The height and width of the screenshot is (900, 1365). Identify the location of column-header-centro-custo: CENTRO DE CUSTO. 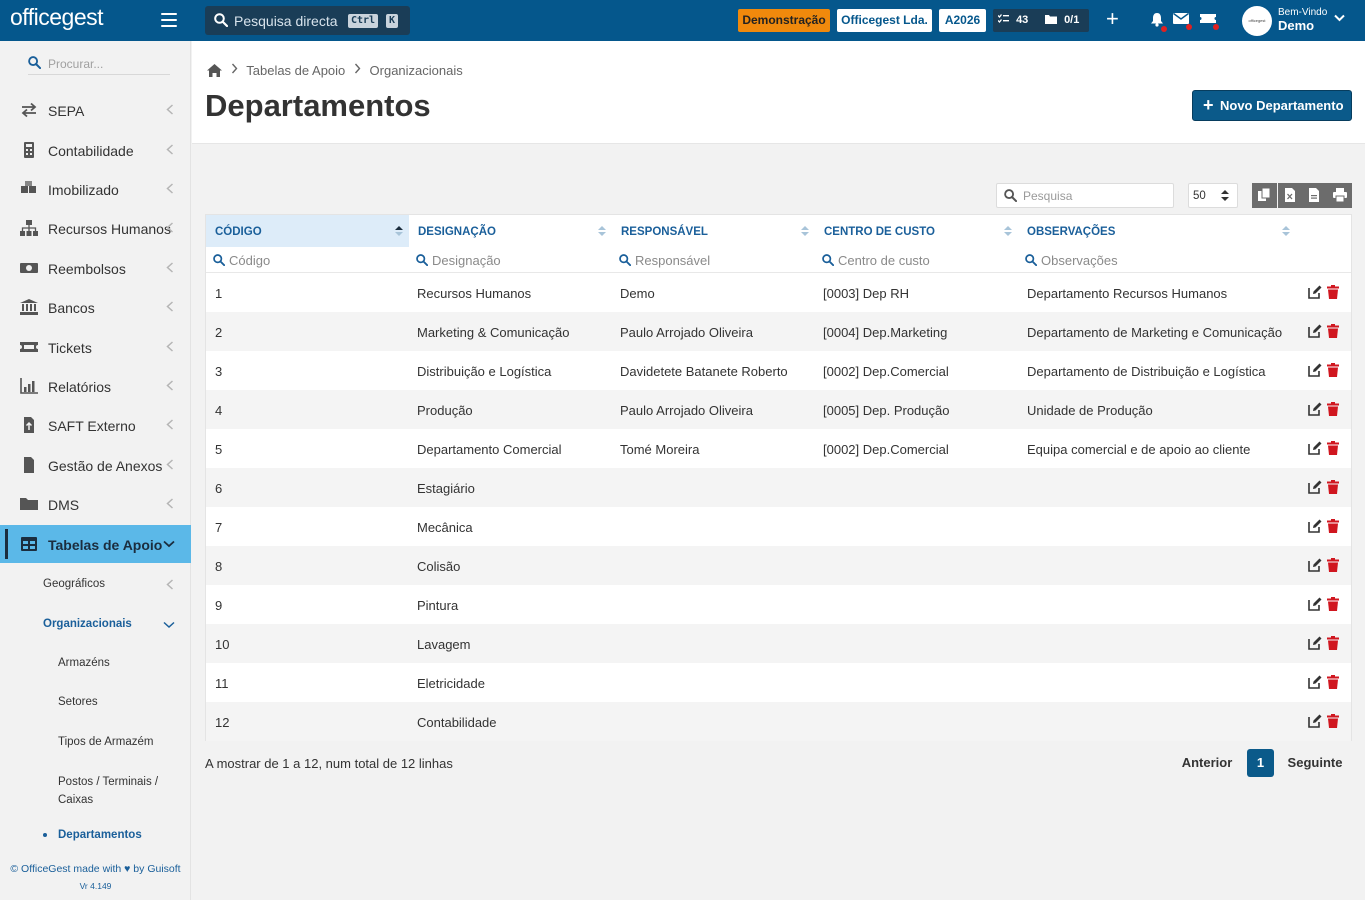
(916, 231).